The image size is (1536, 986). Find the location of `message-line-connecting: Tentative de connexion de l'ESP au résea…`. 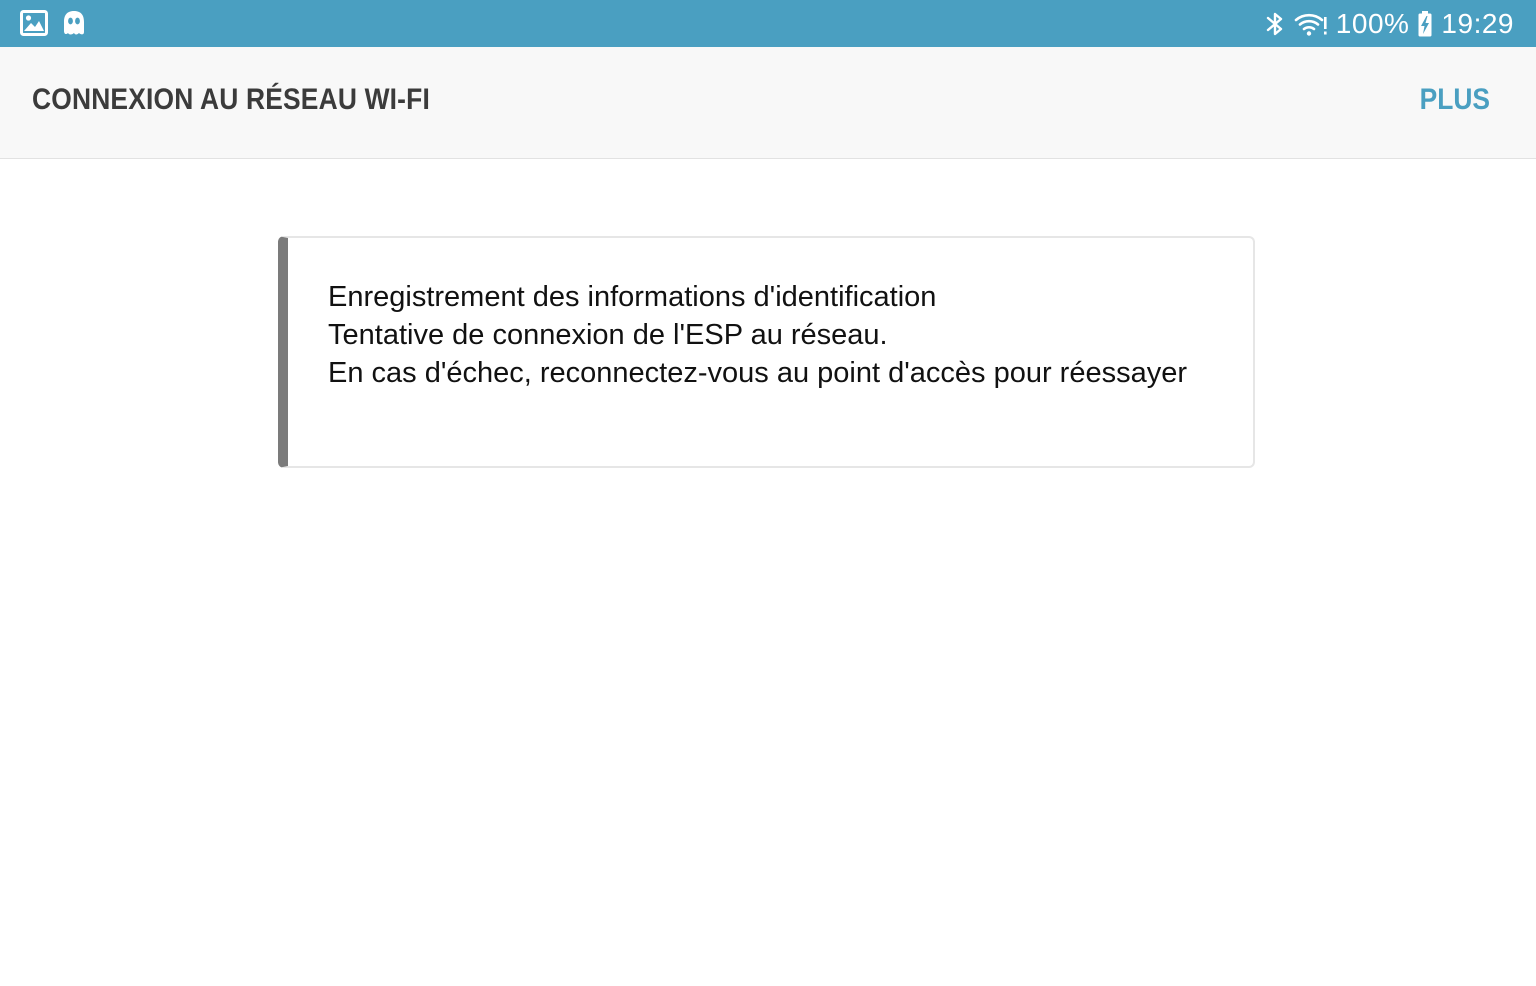

message-line-connecting: Tentative de connexion de l'ESP au résea… is located at coordinates (608, 335).